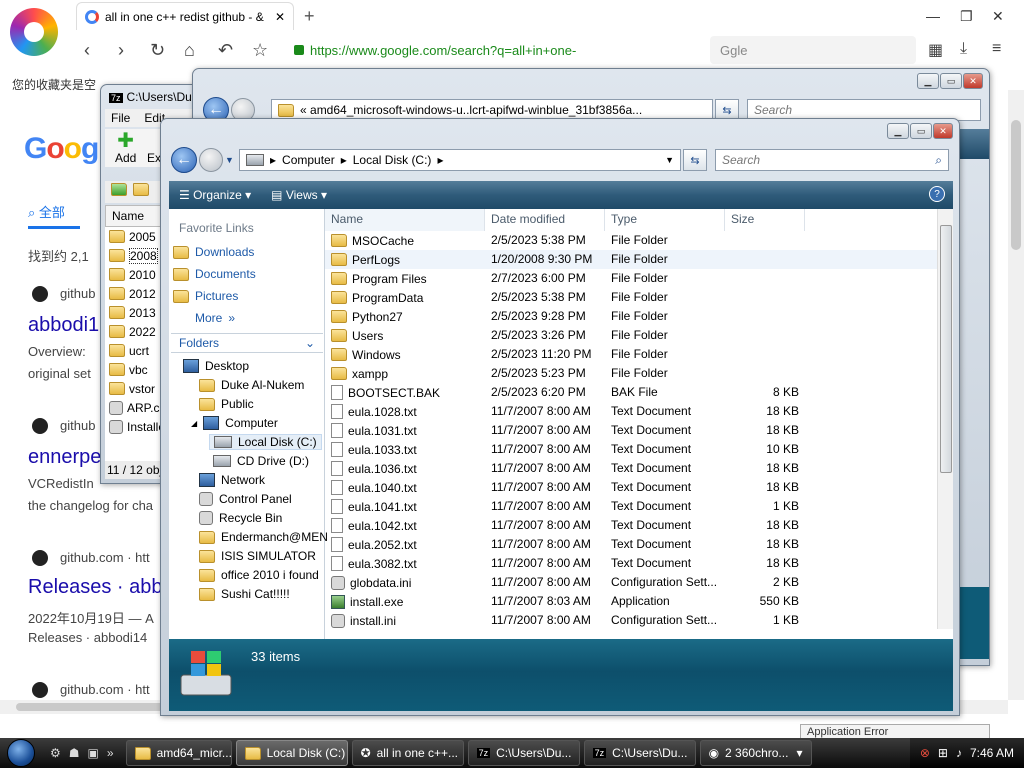 This screenshot has height=768, width=1024. What do you see at coordinates (935, 50) in the screenshot?
I see `apps-grid-icon: ▦` at bounding box center [935, 50].